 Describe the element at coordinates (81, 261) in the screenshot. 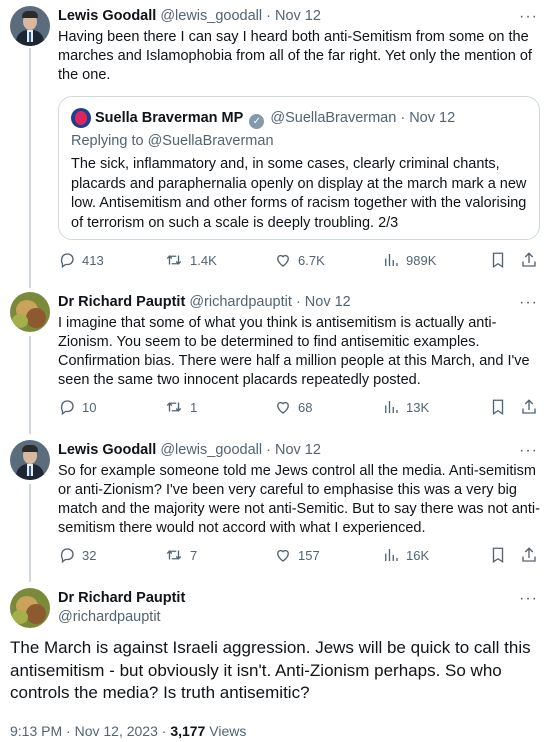

I see `reply-button: 413` at that location.